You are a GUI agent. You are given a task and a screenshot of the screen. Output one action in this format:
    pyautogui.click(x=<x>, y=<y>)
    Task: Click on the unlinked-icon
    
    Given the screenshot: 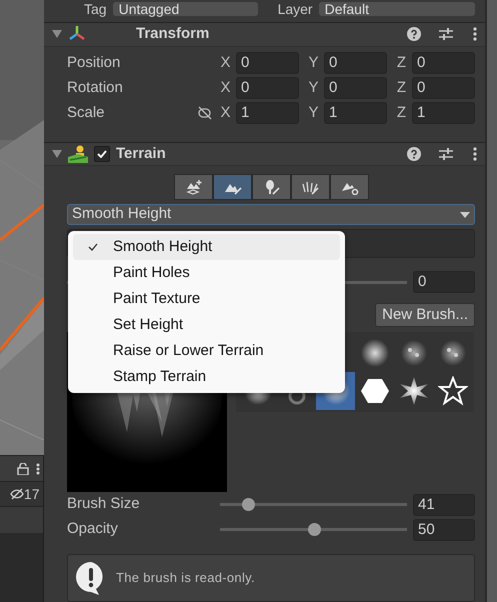 What is the action you would take?
    pyautogui.click(x=205, y=113)
    